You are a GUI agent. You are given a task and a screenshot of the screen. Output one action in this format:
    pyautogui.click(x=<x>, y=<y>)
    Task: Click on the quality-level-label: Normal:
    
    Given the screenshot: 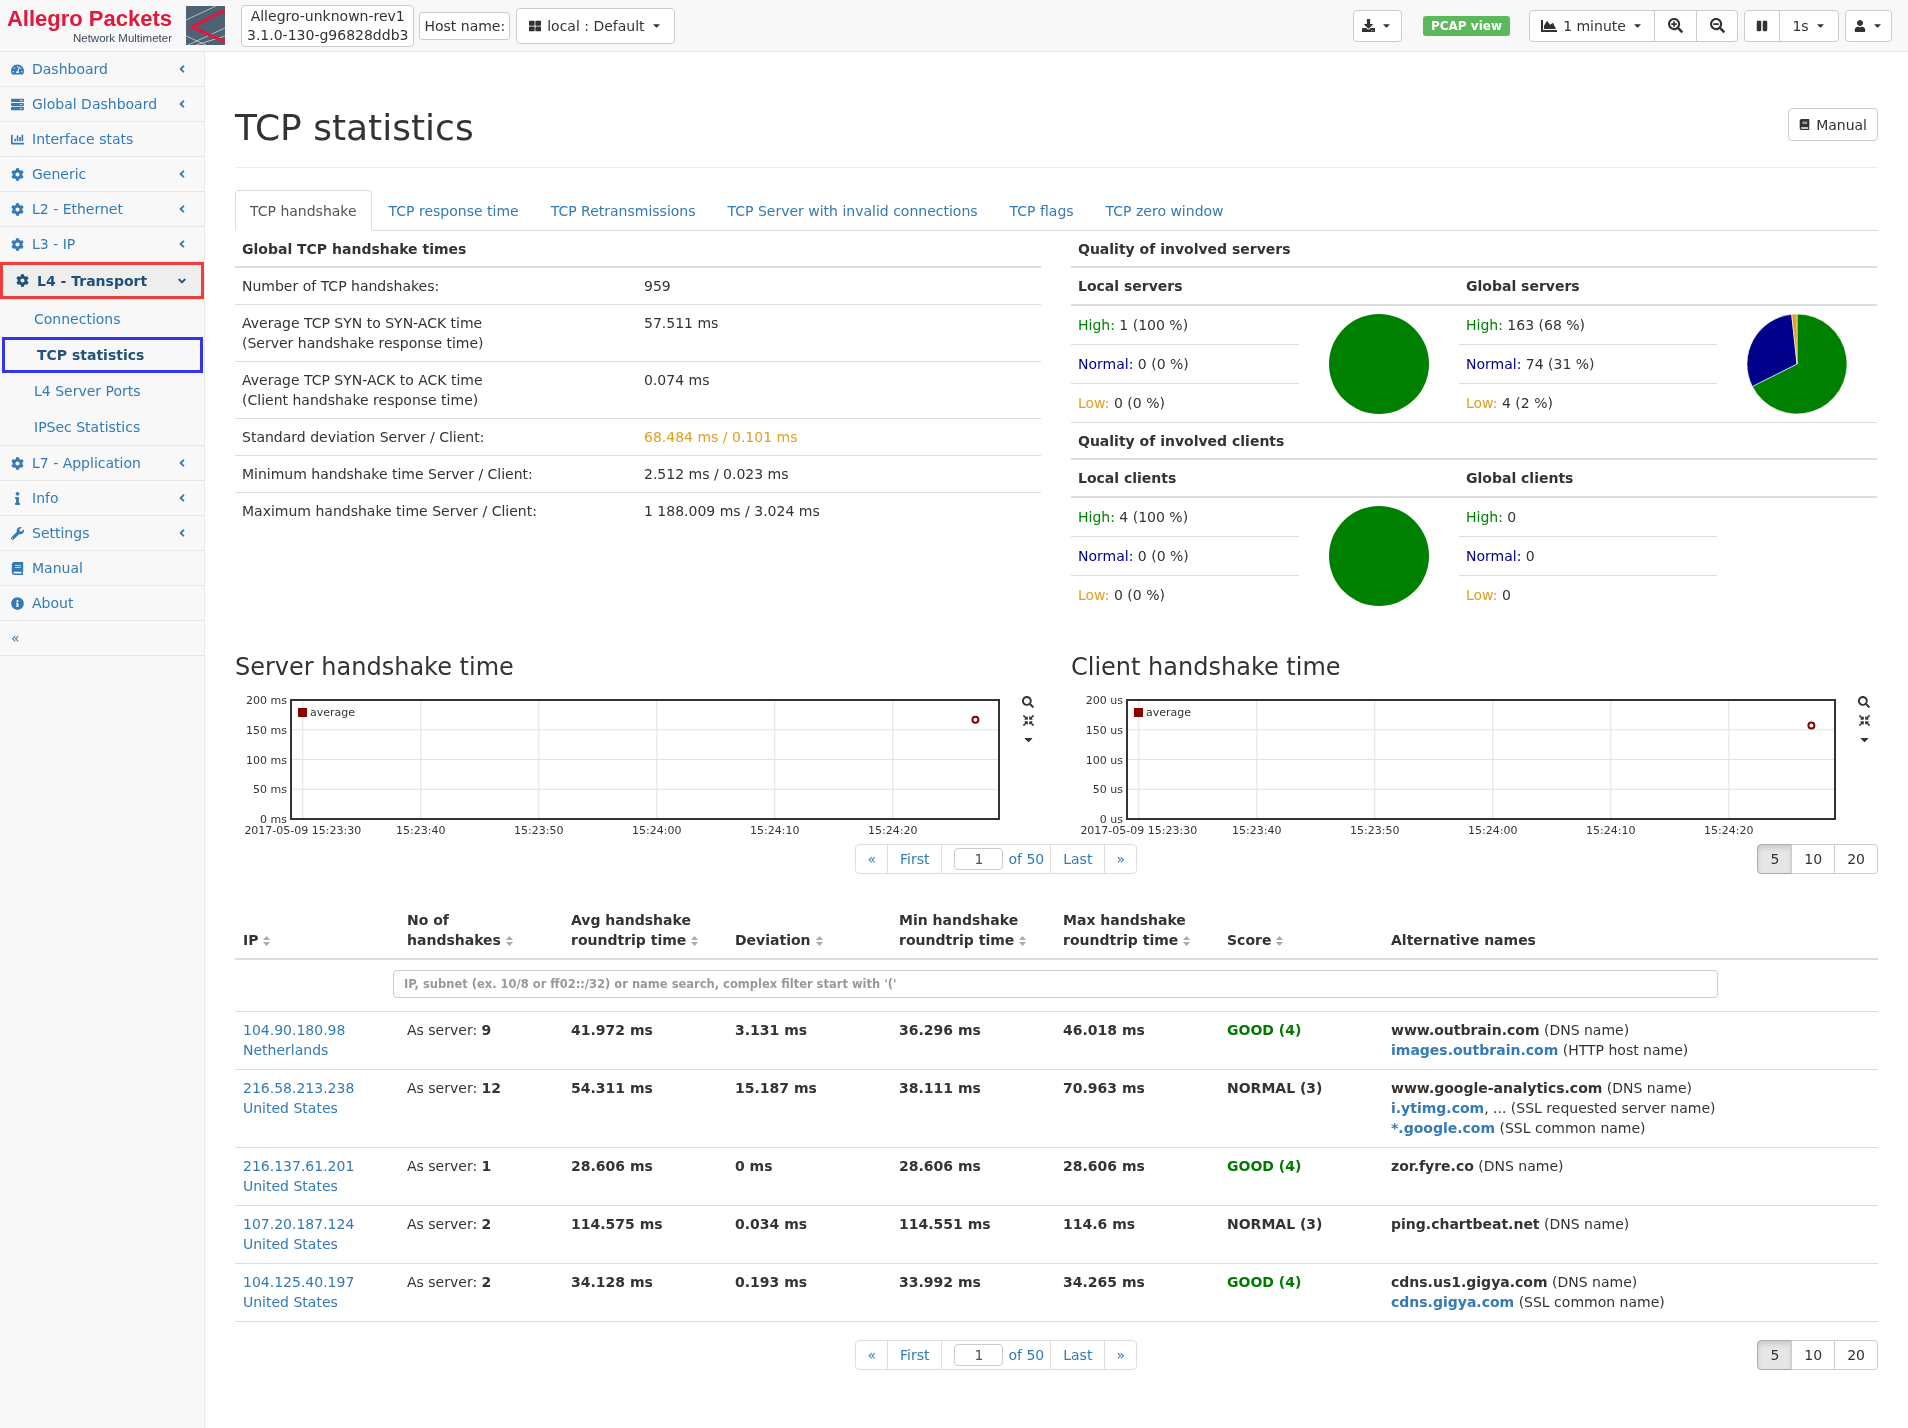 What is the action you would take?
    pyautogui.click(x=1494, y=364)
    